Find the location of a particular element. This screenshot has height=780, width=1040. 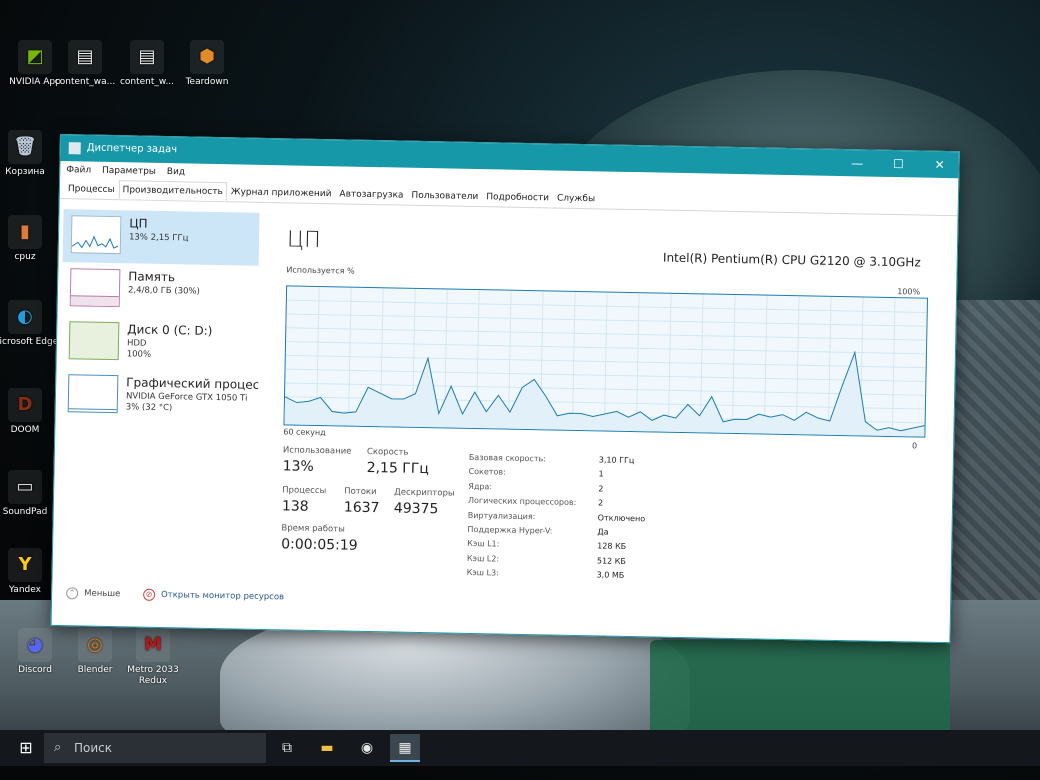

stat-value: 49375 is located at coordinates (416, 509).